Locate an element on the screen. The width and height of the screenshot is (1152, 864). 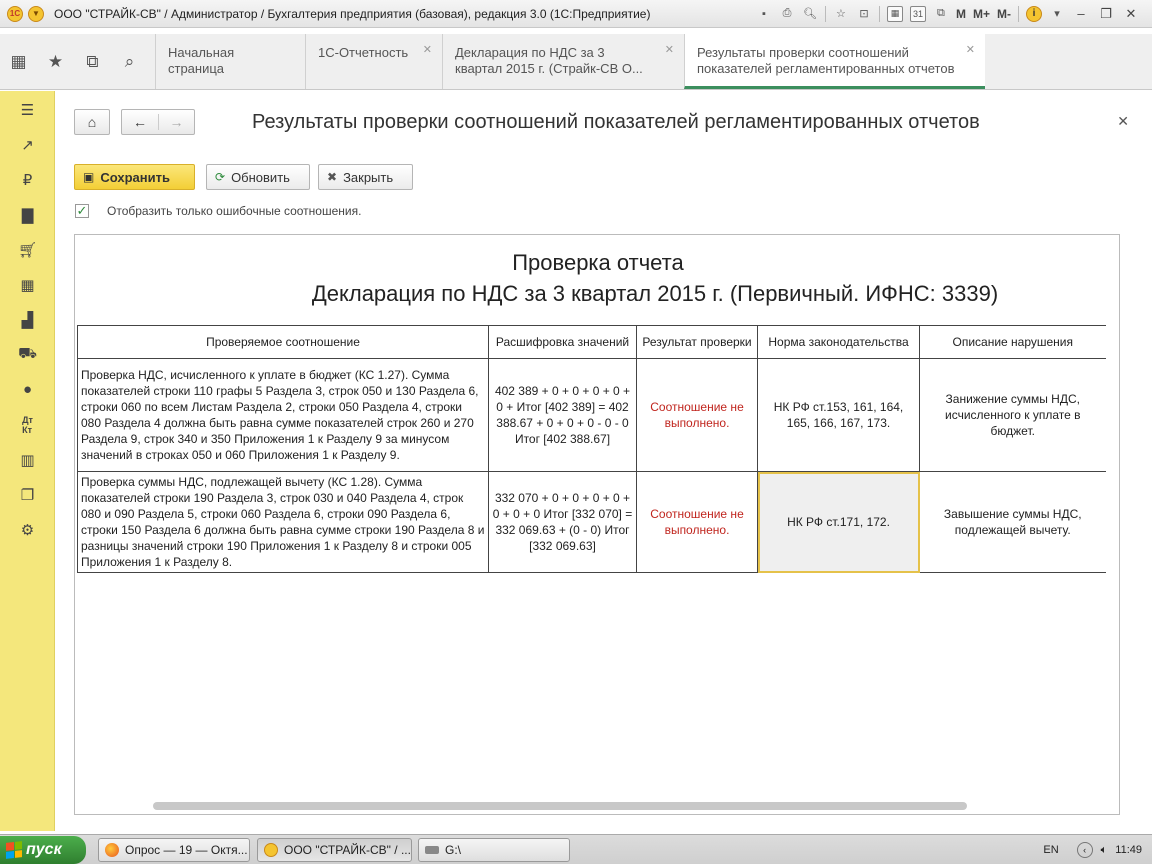
star-icon: ★ is located at coordinates (55, 62).